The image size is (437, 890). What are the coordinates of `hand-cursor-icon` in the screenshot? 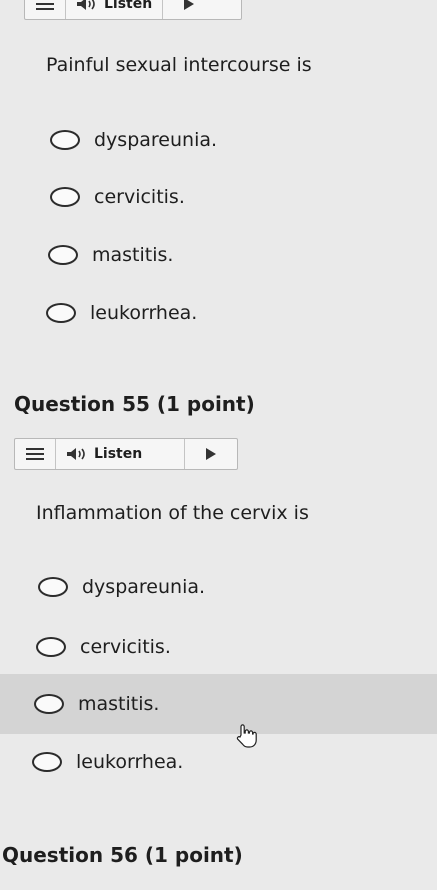 It's located at (246, 736).